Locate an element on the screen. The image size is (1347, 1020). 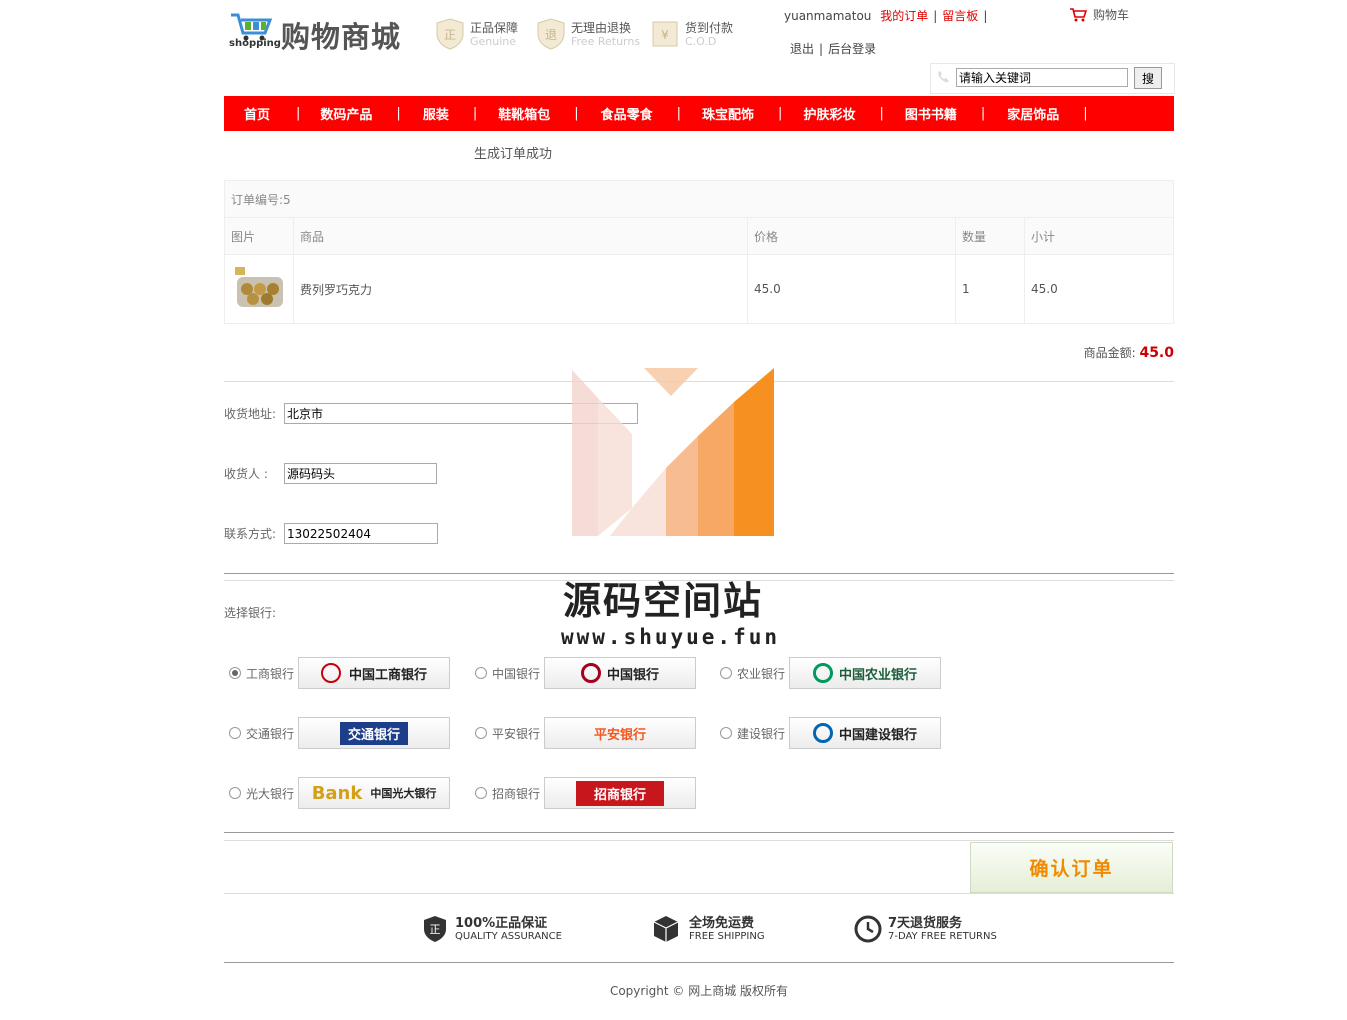
abc-logo: 中国农业银行 is located at coordinates (865, 673).